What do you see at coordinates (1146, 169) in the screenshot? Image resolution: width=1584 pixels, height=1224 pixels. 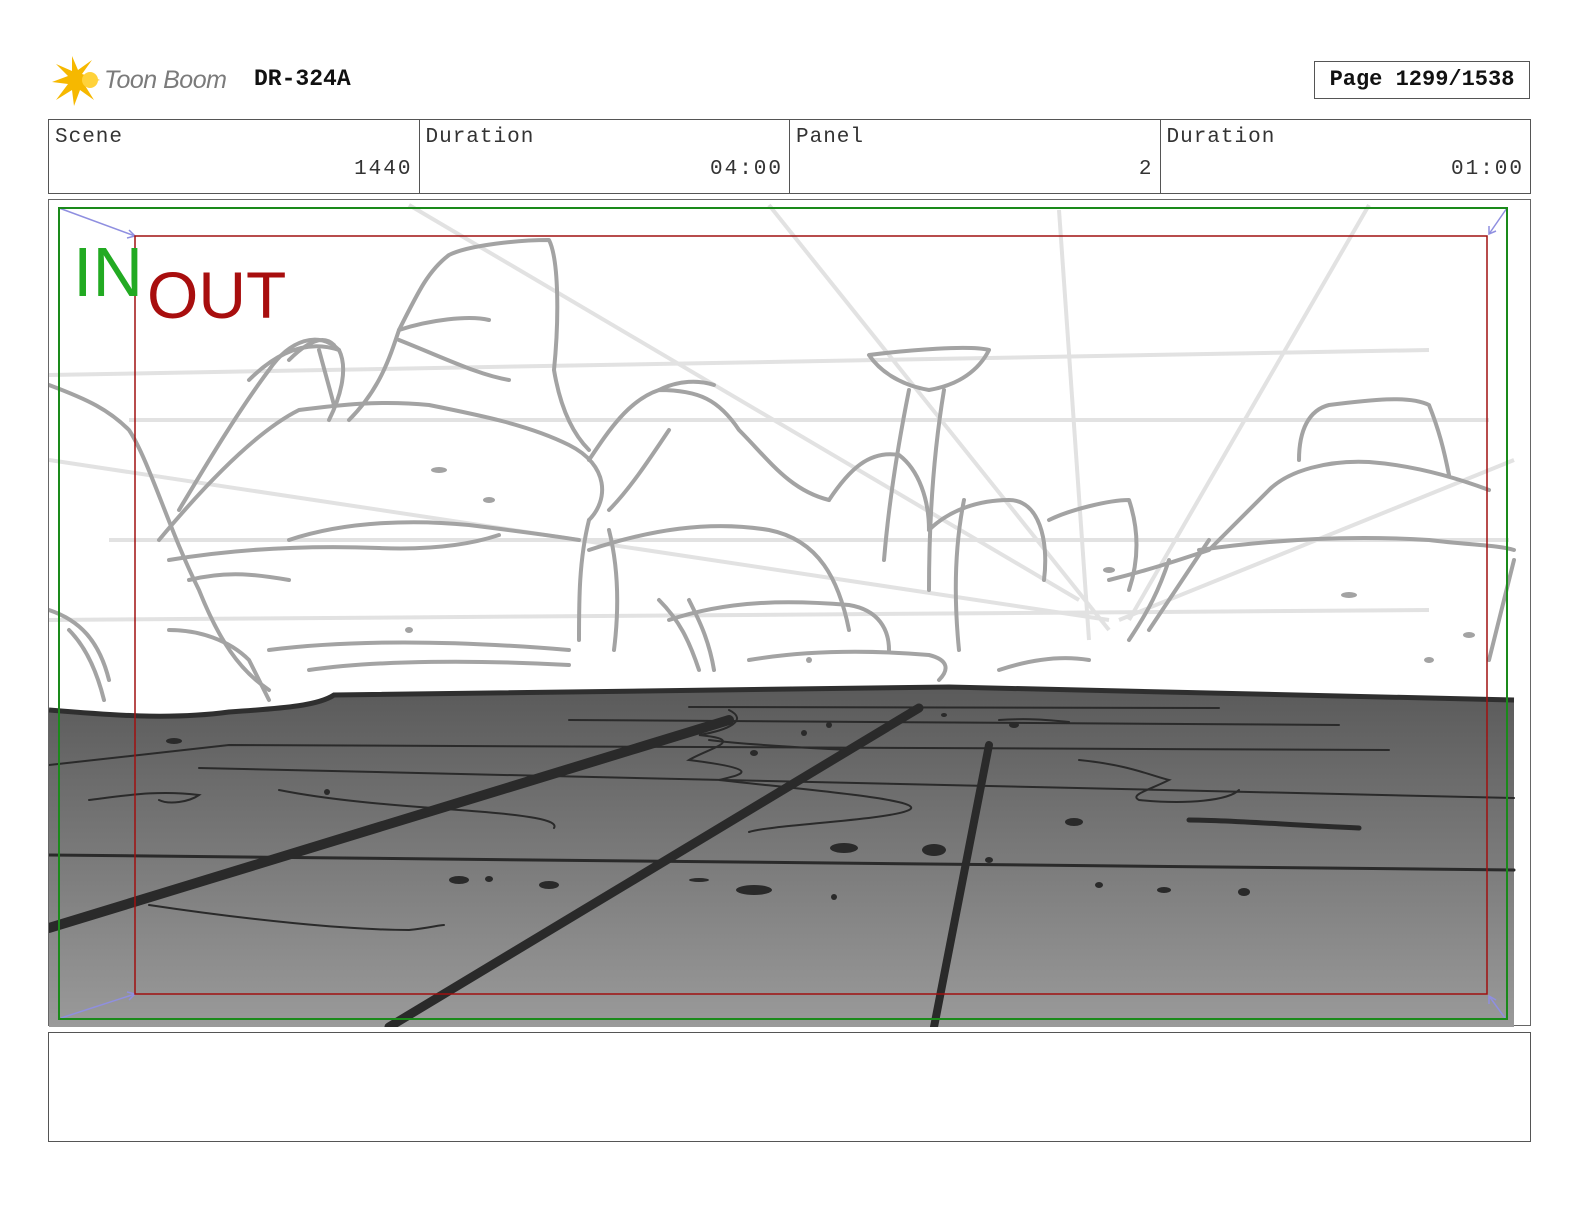 I see `panel-value: 2` at bounding box center [1146, 169].